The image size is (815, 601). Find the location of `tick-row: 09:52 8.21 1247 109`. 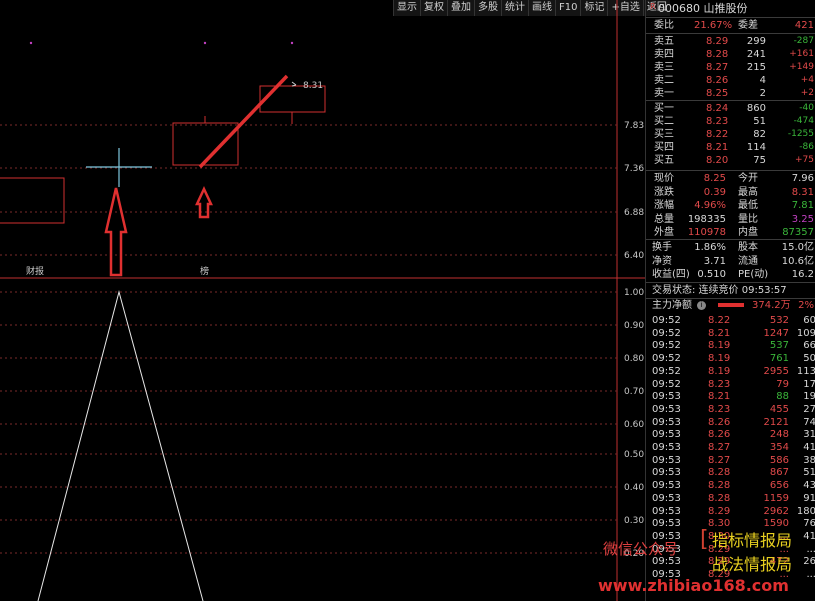

tick-row: 09:52 8.21 1247 109 is located at coordinates (730, 333).